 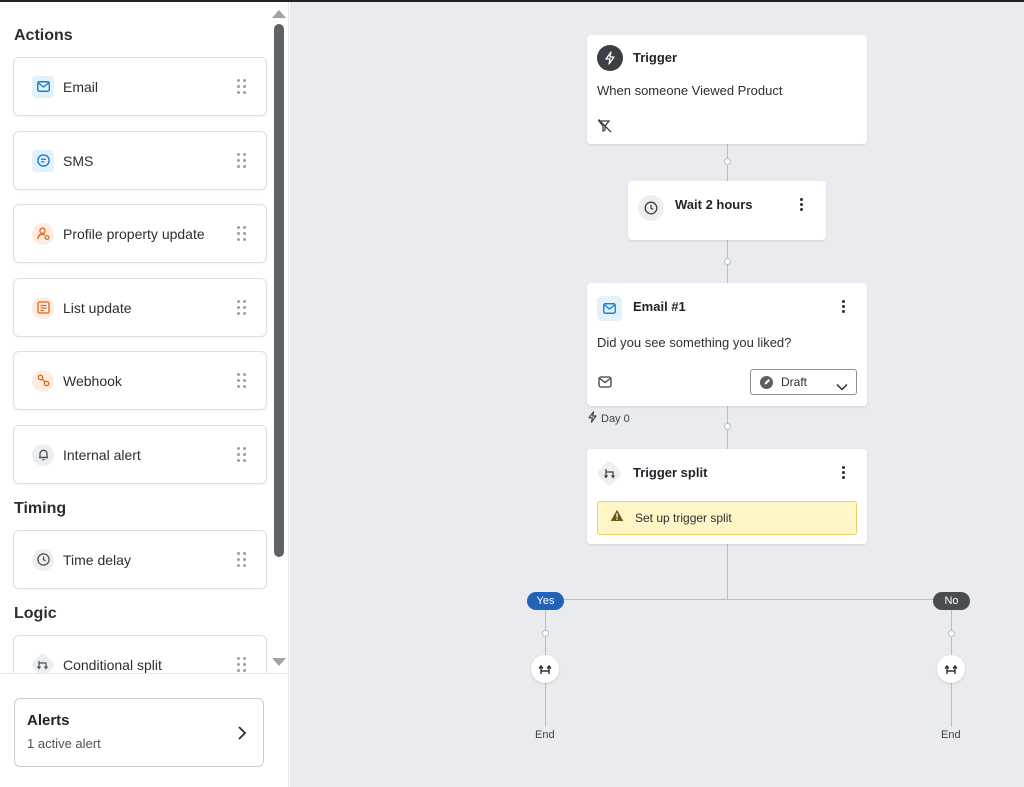 I want to click on divider, so click(x=144, y=673).